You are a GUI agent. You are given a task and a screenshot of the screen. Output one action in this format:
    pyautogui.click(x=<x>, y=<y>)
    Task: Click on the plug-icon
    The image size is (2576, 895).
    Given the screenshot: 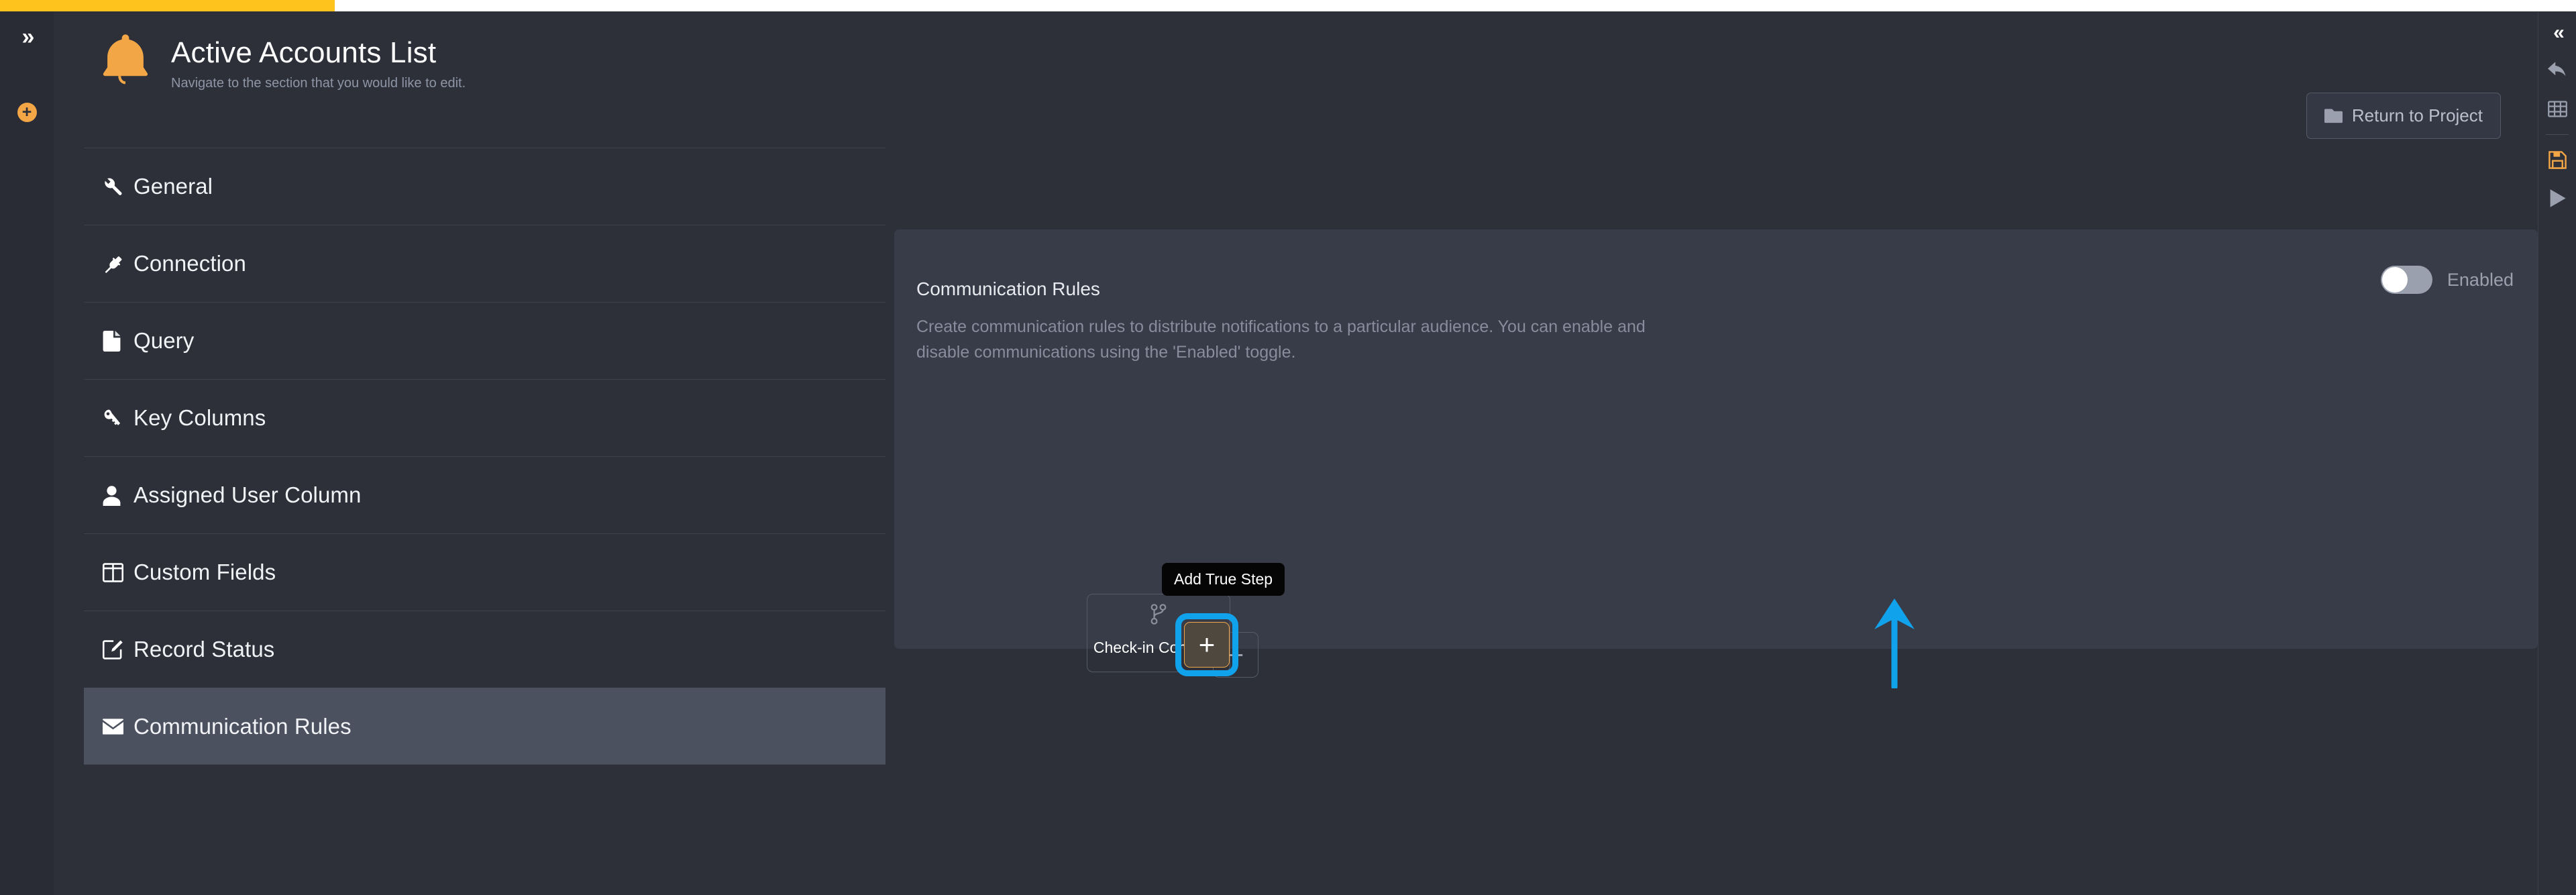 What is the action you would take?
    pyautogui.click(x=118, y=264)
    